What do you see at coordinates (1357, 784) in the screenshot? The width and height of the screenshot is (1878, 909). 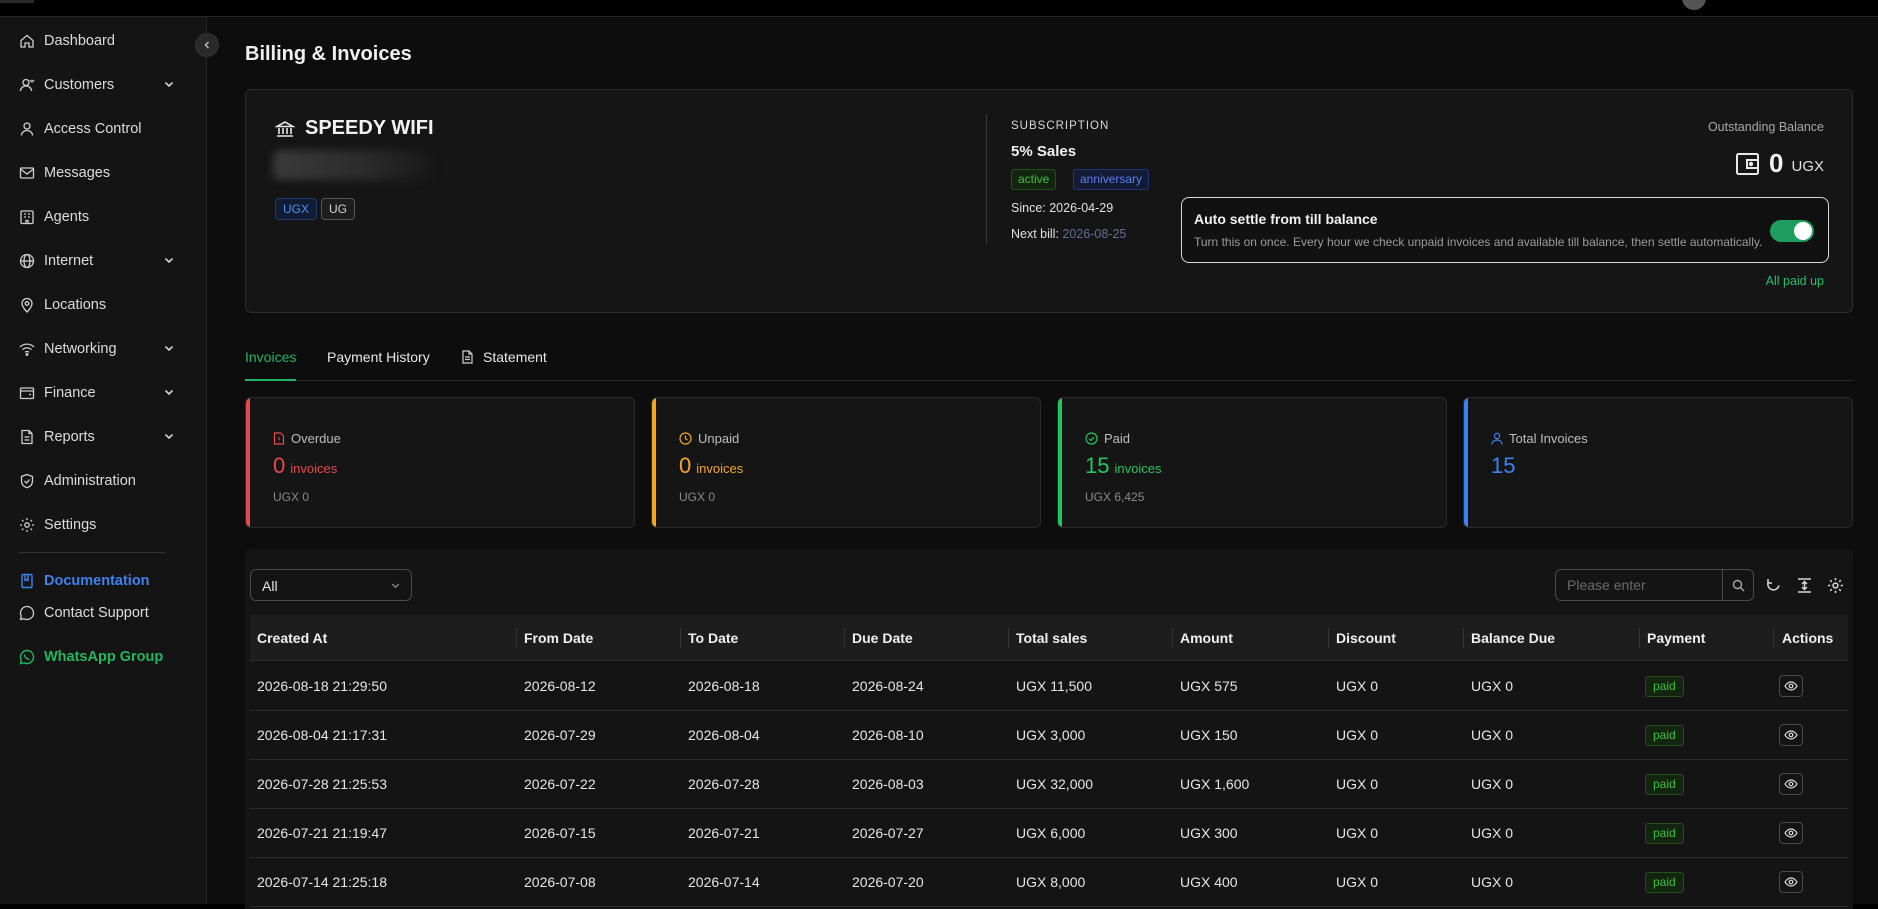 I see `cell-discount: UGX 0` at bounding box center [1357, 784].